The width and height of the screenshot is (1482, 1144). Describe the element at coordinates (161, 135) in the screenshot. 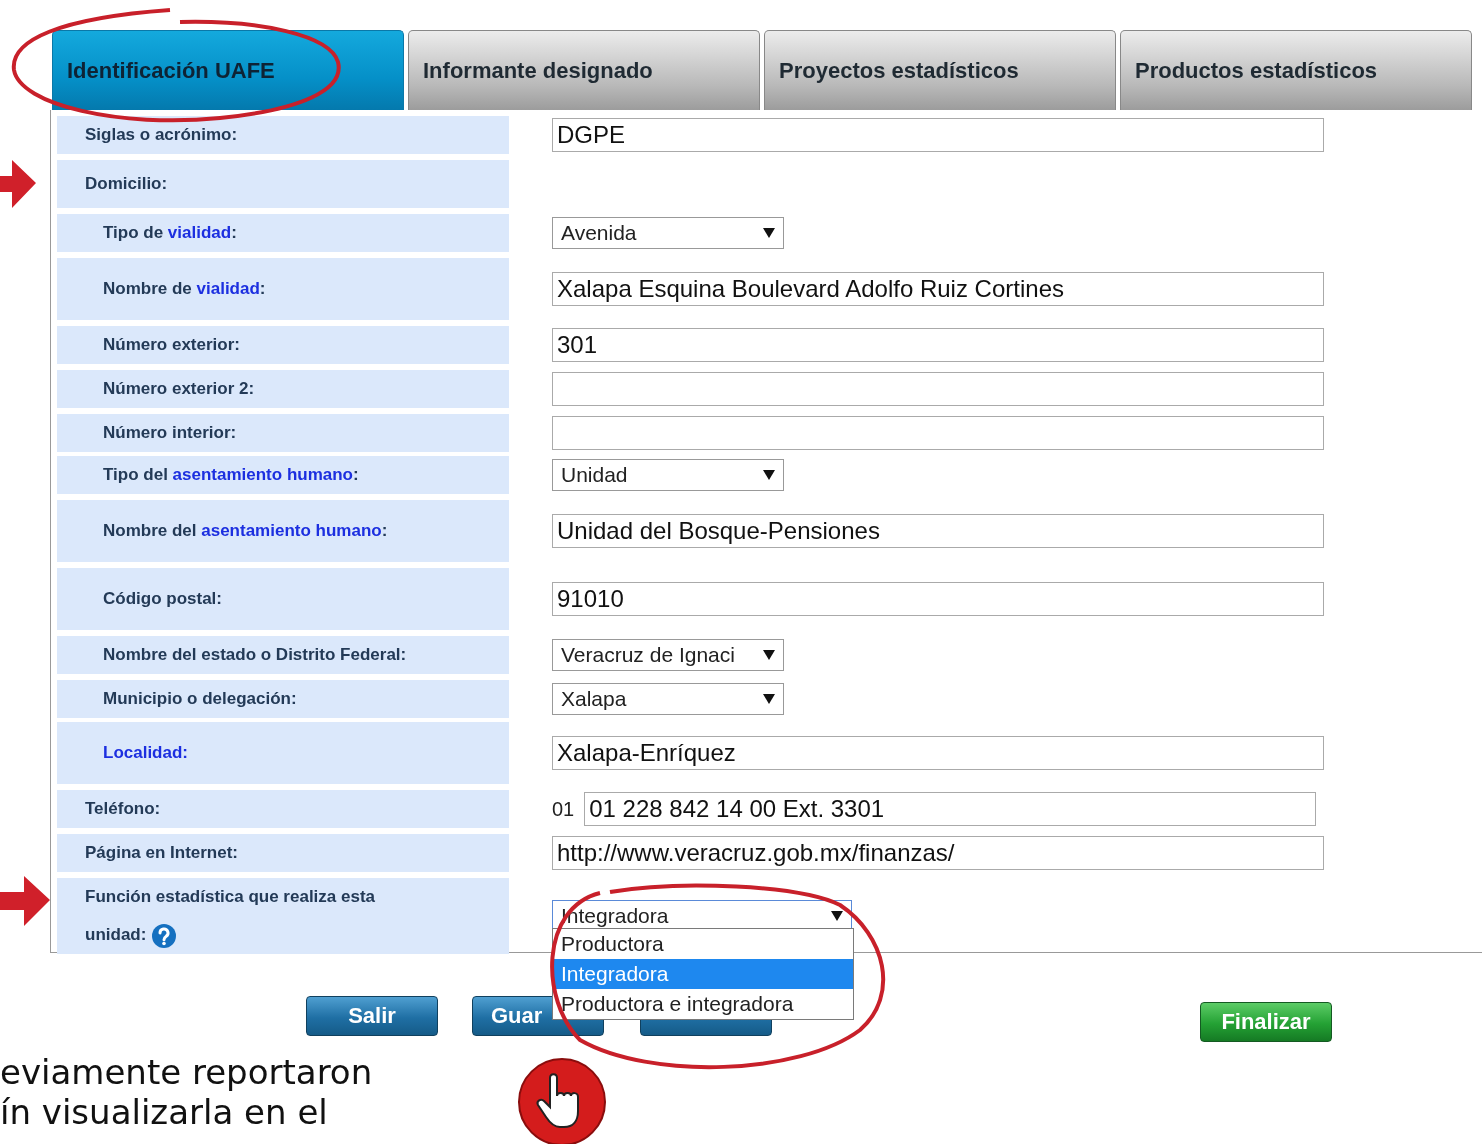

I see `field-label: Siglas o acrónimo:` at that location.